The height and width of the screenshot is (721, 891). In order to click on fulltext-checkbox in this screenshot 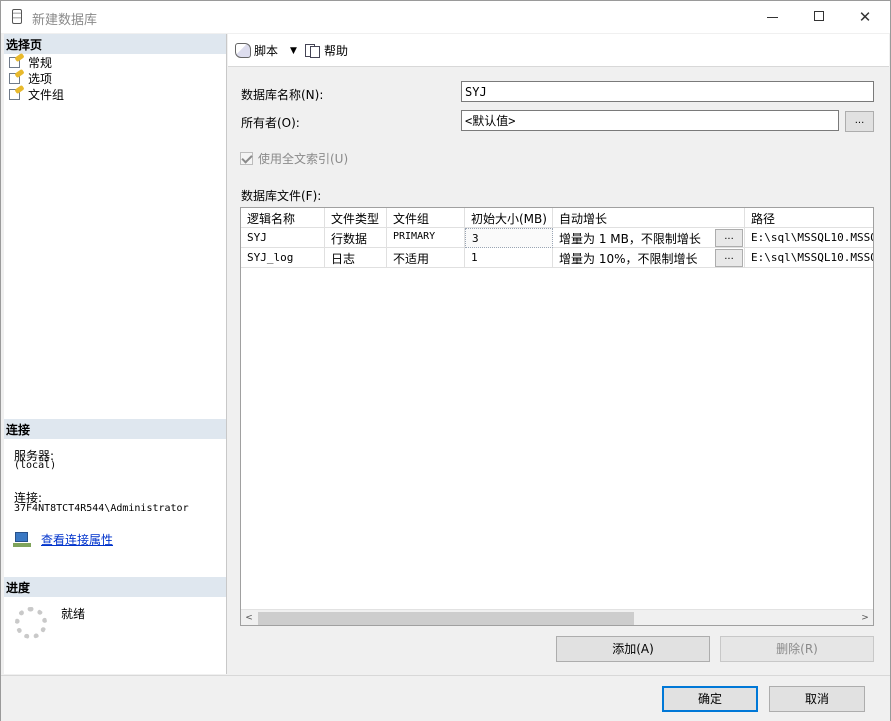, I will do `click(246, 158)`.